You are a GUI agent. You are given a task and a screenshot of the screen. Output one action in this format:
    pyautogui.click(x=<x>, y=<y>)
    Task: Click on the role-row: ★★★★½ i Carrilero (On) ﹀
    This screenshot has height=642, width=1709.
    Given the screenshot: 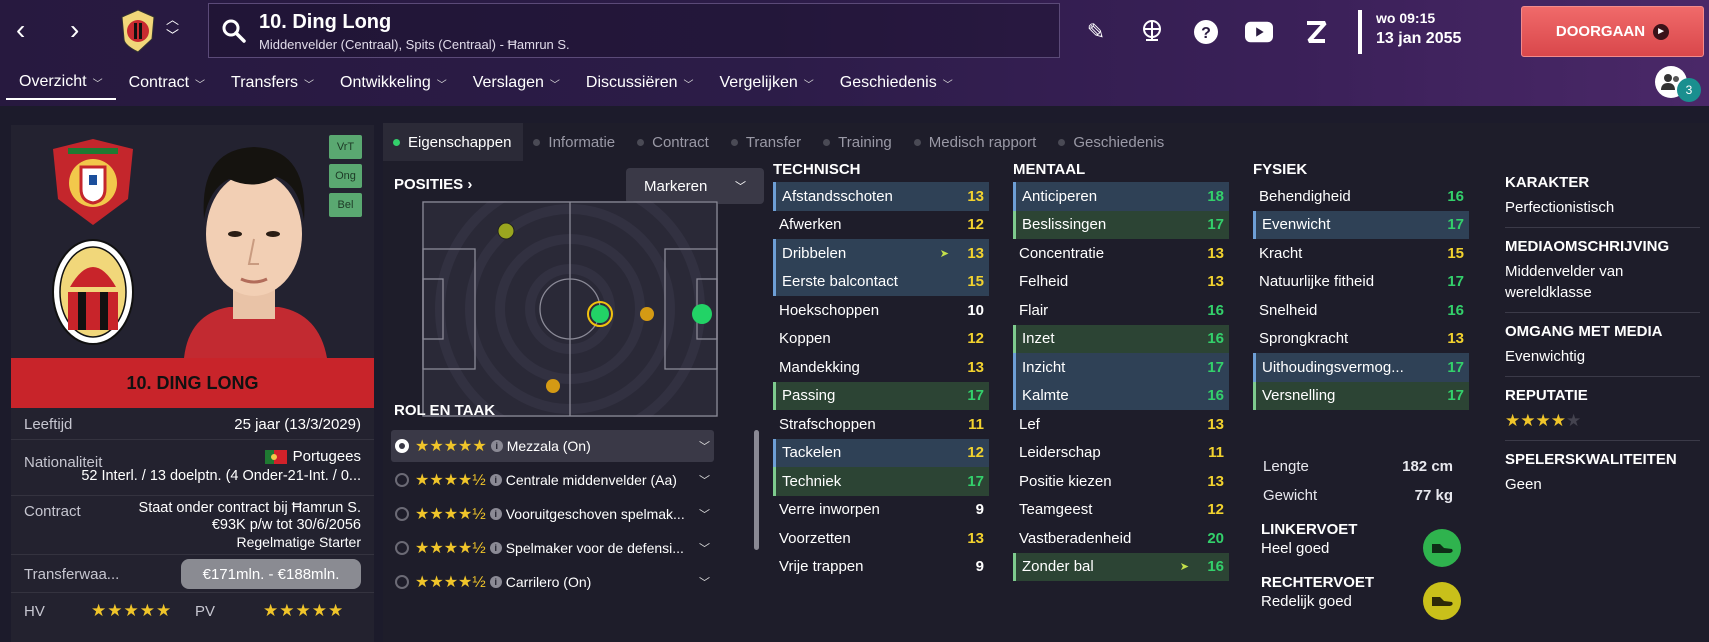 What is the action you would take?
    pyautogui.click(x=552, y=582)
    